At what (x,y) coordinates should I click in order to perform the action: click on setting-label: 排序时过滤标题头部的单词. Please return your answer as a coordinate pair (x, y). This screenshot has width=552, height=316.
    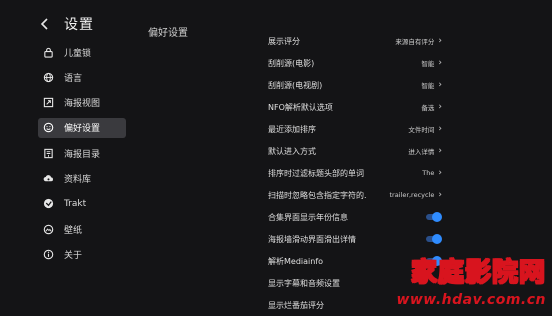
    Looking at the image, I should click on (316, 173).